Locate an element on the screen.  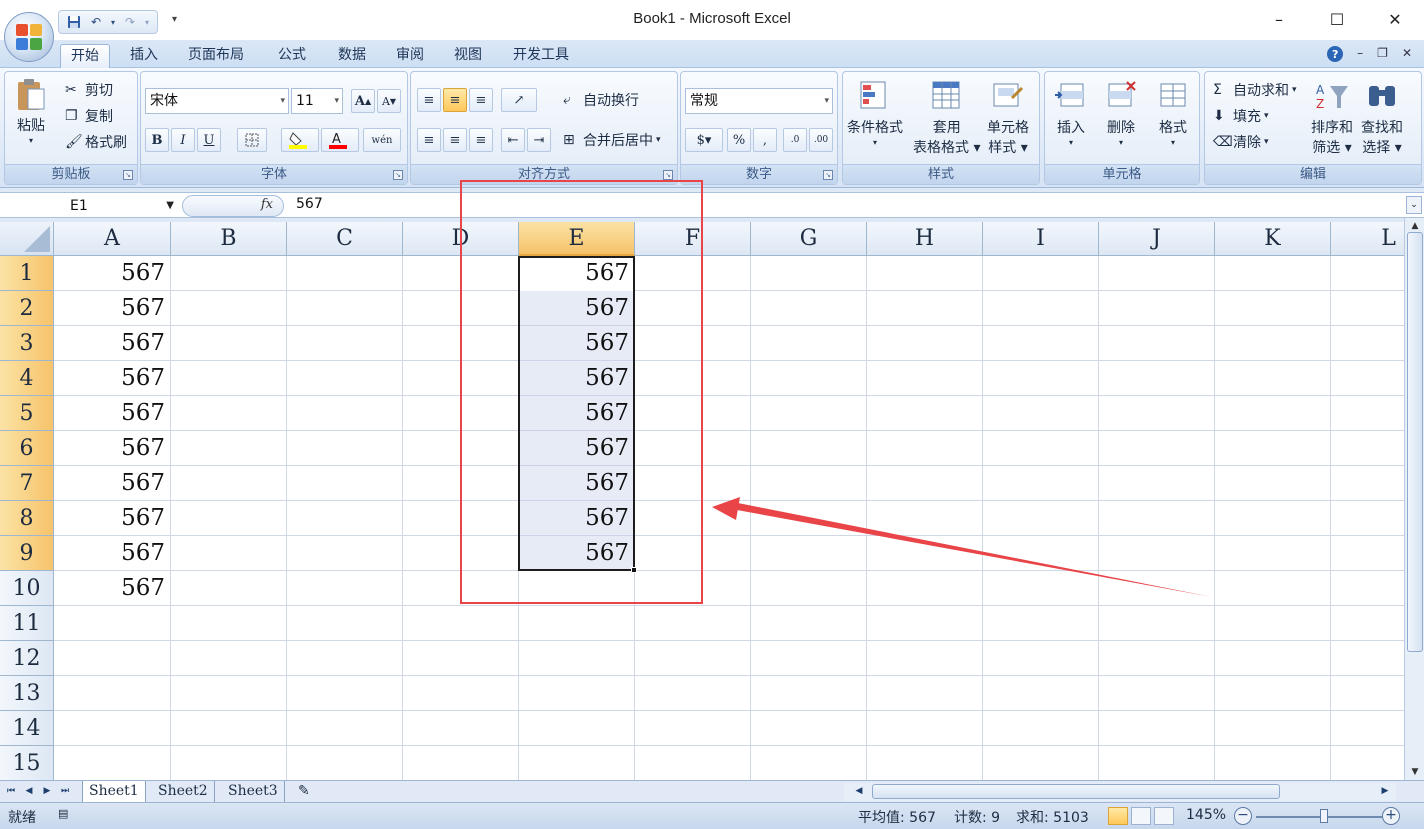
comma-button: , is located at coordinates (765, 140).